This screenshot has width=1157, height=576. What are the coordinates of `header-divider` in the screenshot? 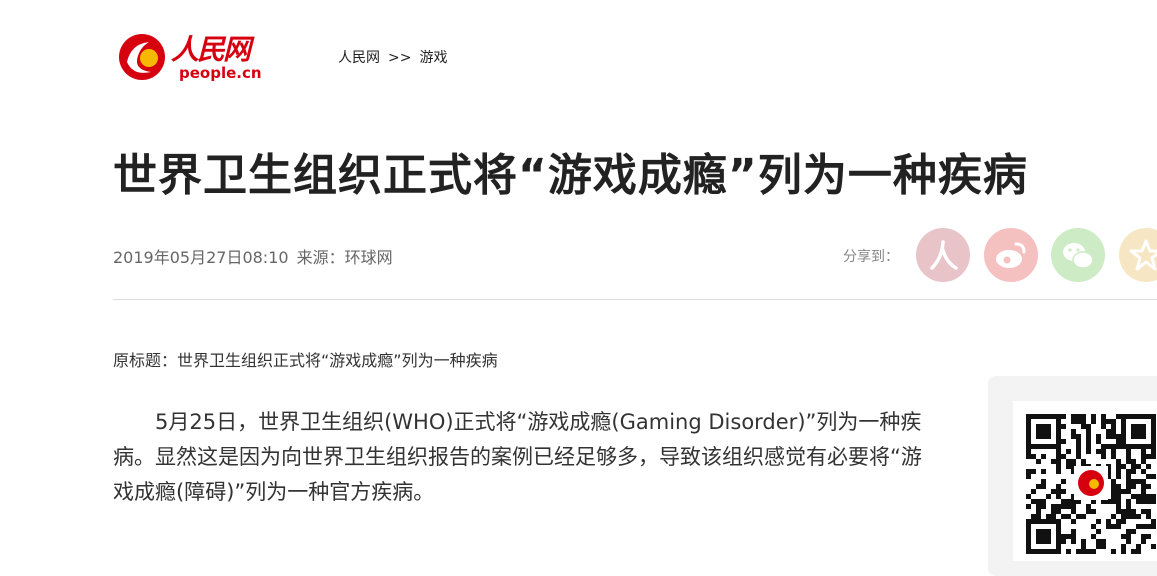 It's located at (635, 299).